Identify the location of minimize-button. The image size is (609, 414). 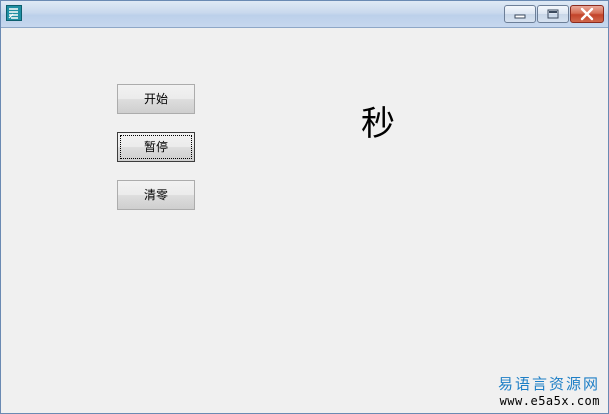
(520, 14).